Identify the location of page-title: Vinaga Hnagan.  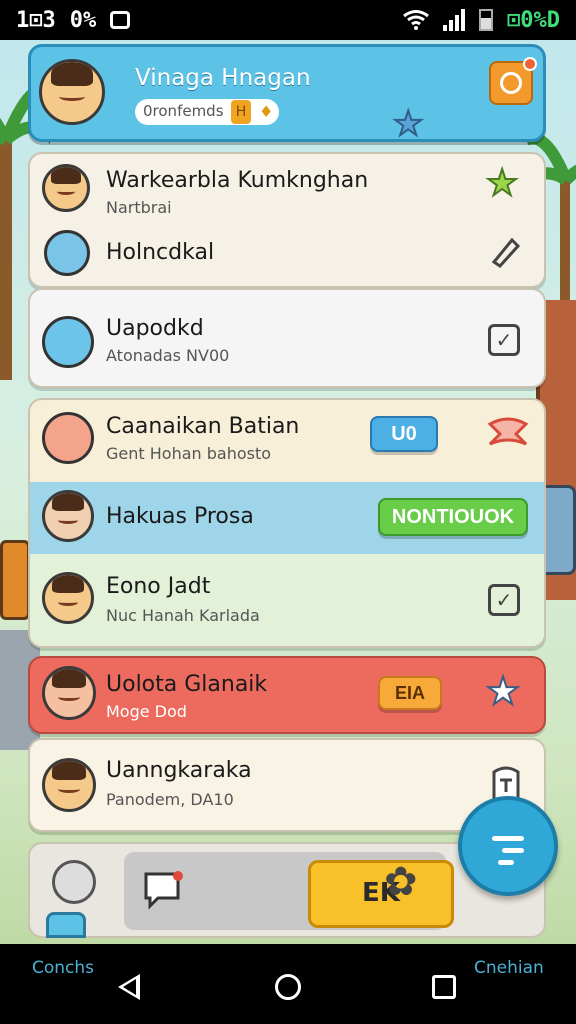
(223, 78).